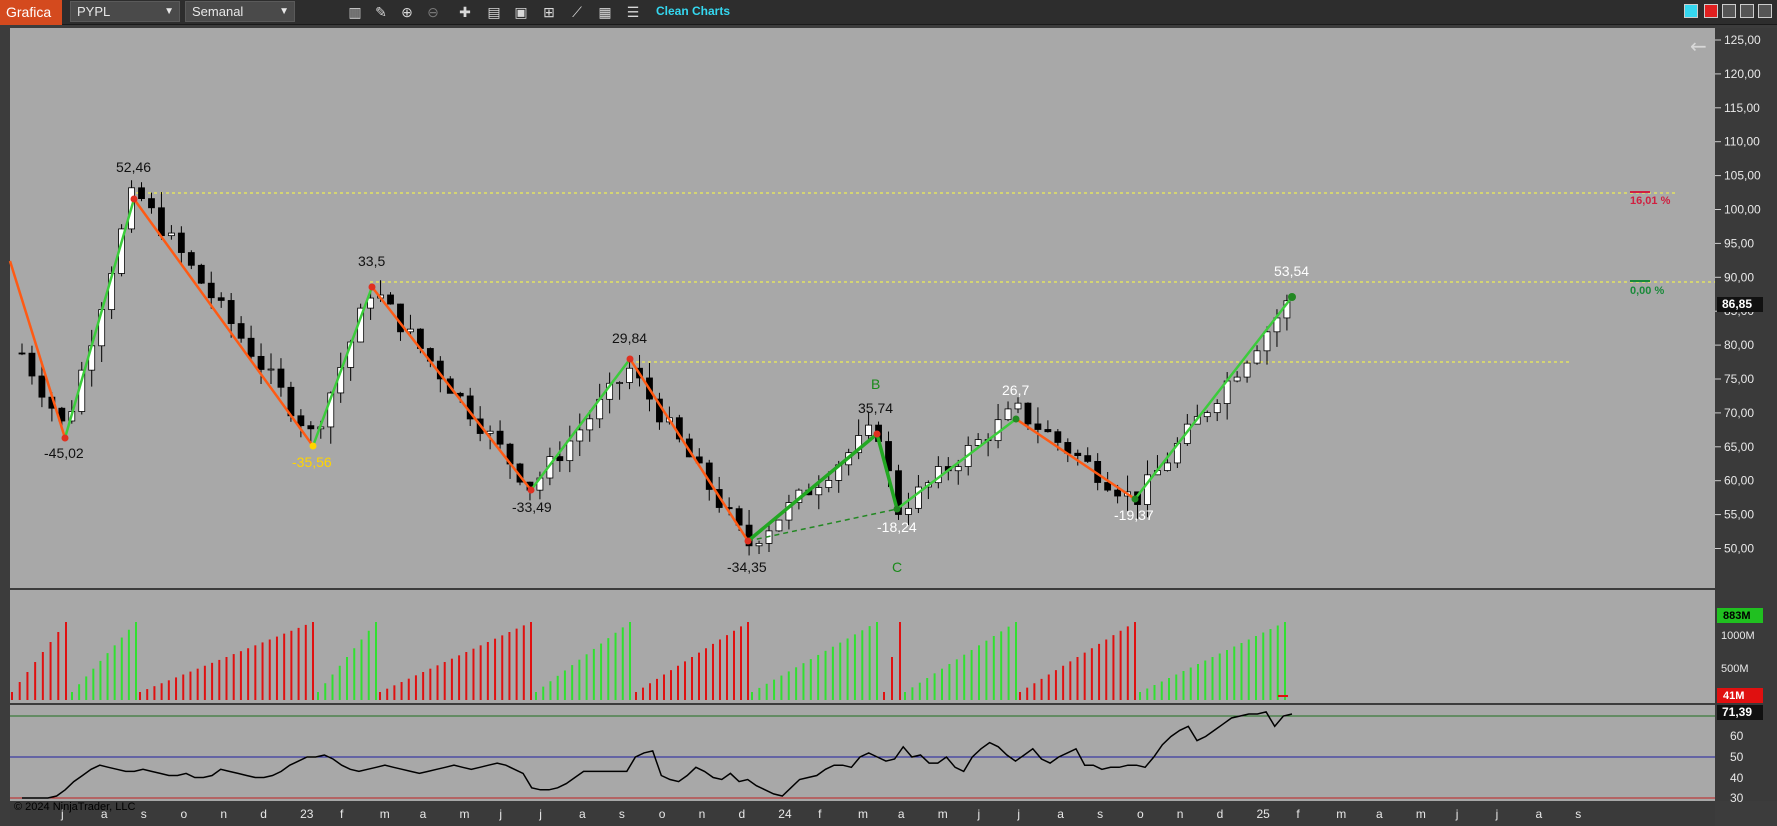  I want to click on fib-label-lower: 0,00 %, so click(1647, 291).